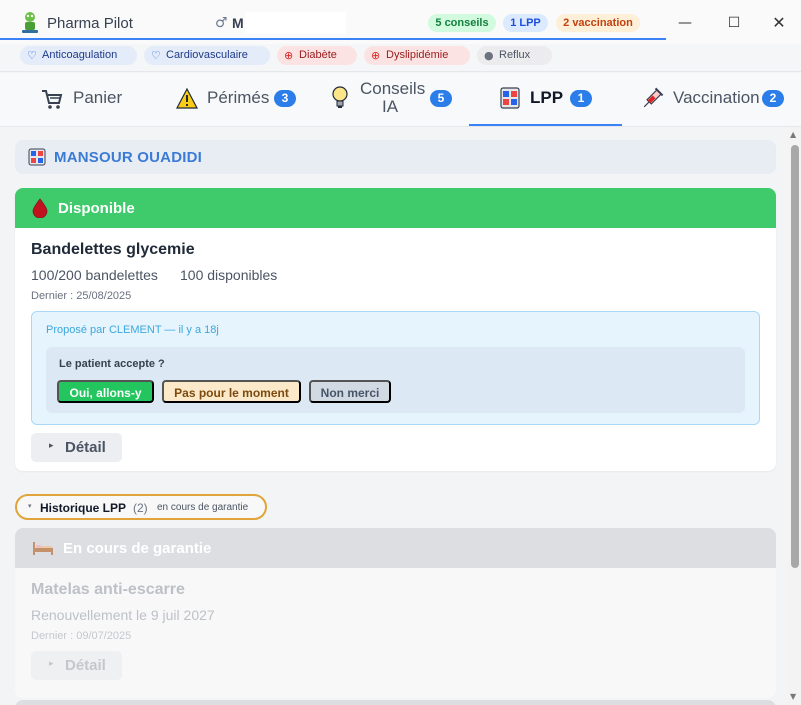 The height and width of the screenshot is (705, 801). What do you see at coordinates (132, 330) in the screenshot?
I see `proposal-text: Proposé par CLEMENT — il y a 18j` at bounding box center [132, 330].